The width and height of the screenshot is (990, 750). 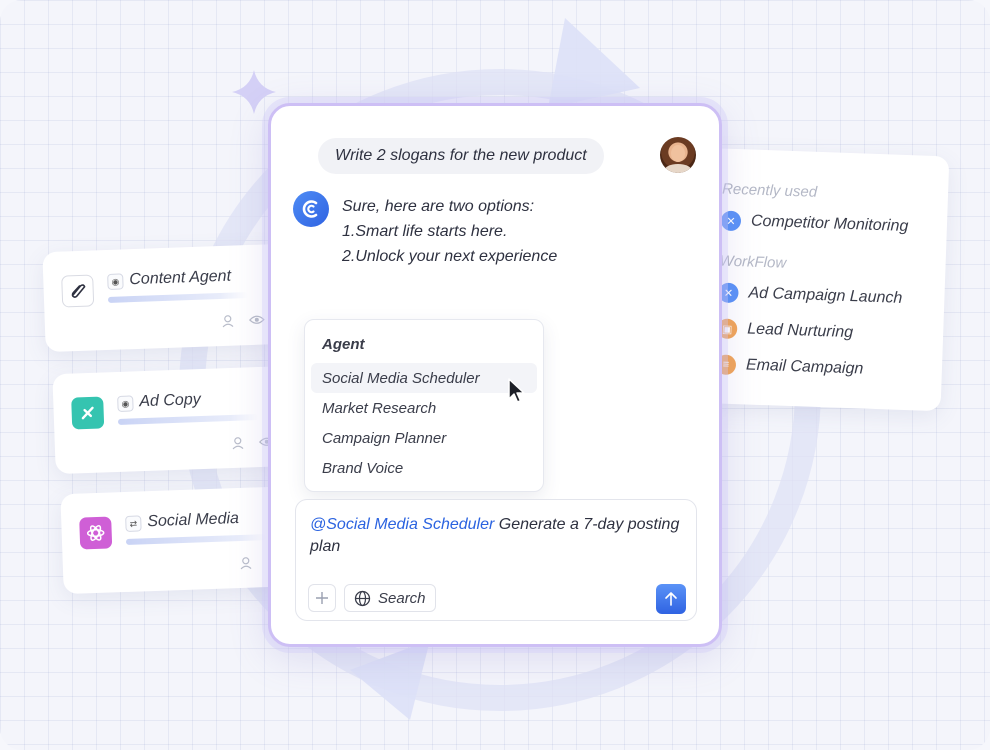 What do you see at coordinates (769, 190) in the screenshot?
I see `recently-used-label: Recently used` at bounding box center [769, 190].